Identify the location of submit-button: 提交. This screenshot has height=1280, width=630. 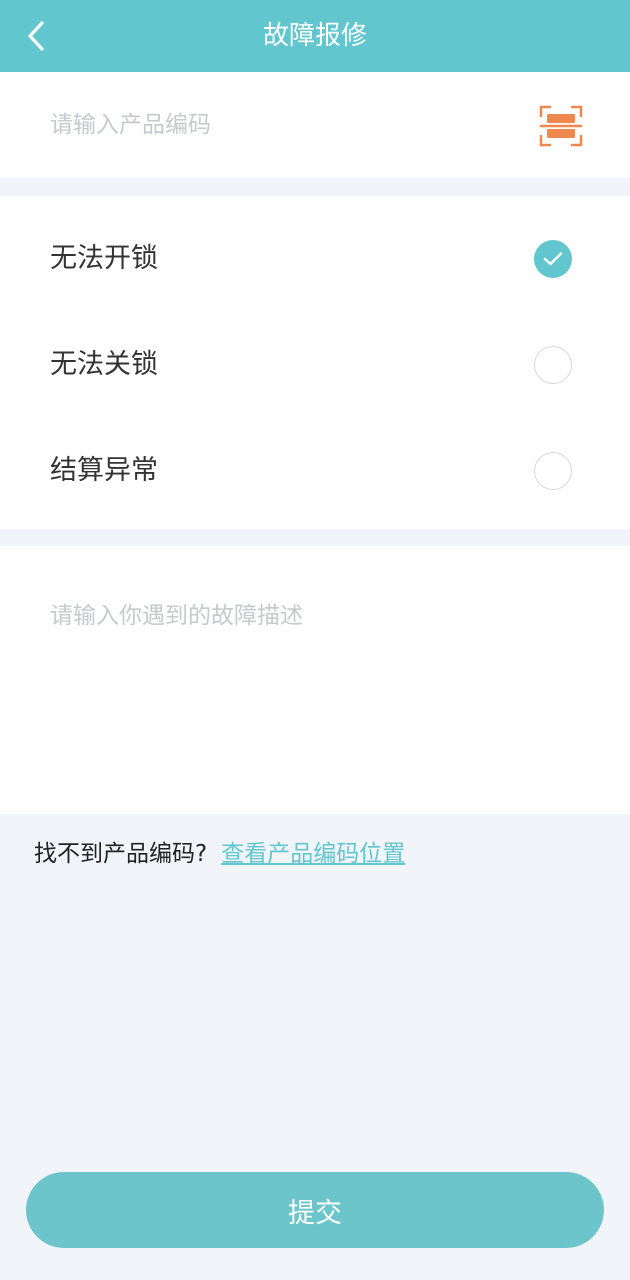
(315, 1210).